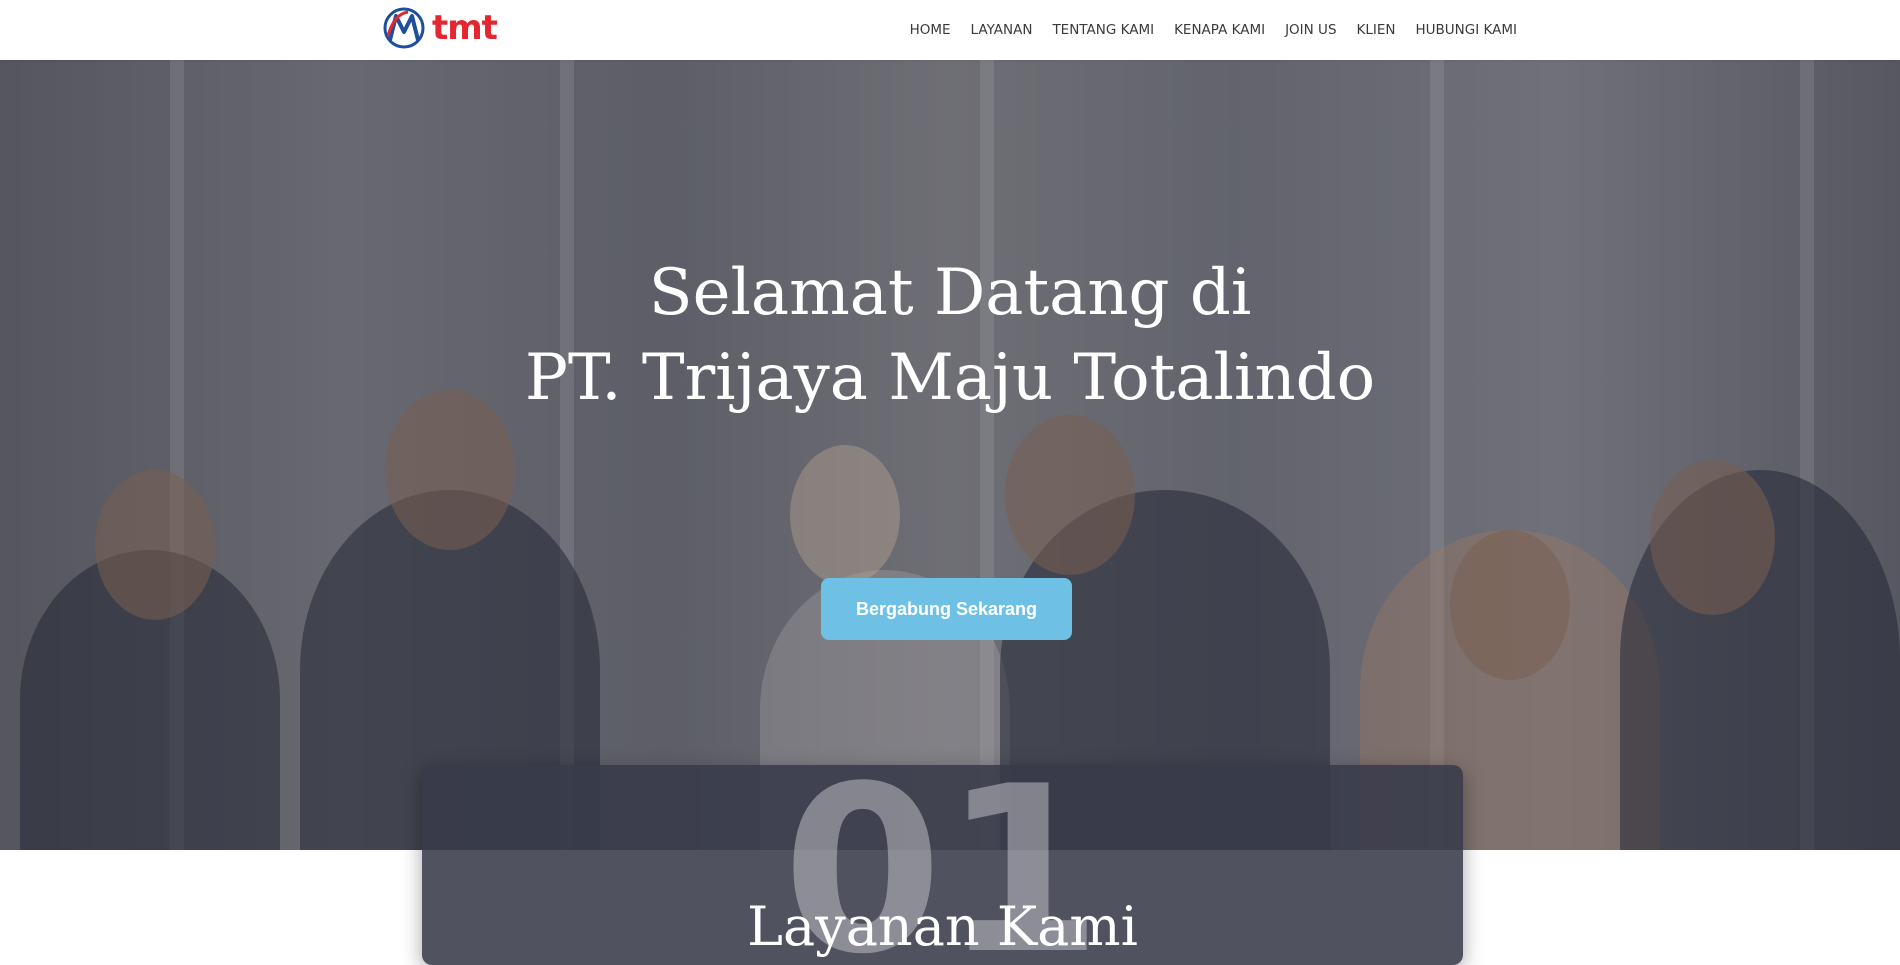 This screenshot has width=1900, height=965. Describe the element at coordinates (1219, 30) in the screenshot. I see `nav-item-kenapa-kami: KENAPA KAMI` at that location.